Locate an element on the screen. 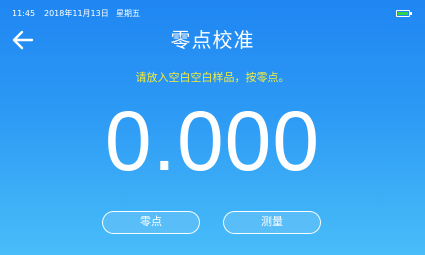 The image size is (425, 255). zero-button: 零点 is located at coordinates (151, 222).